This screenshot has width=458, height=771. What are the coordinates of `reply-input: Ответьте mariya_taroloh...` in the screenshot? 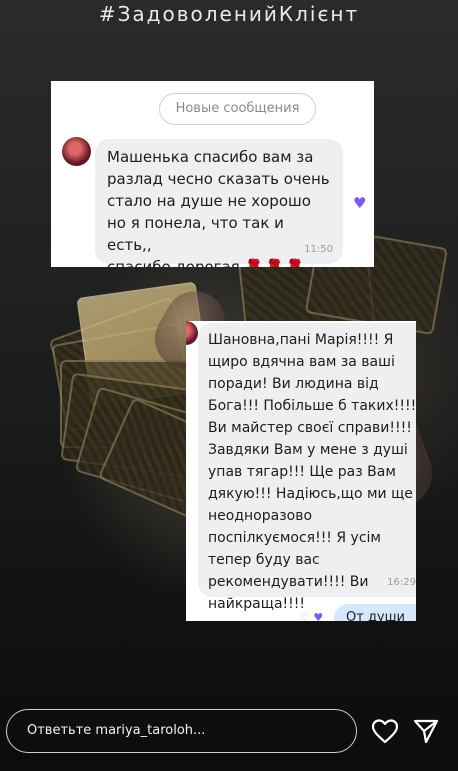 It's located at (181, 731).